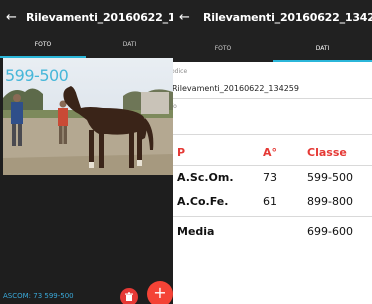 The image size is (372, 304). I want to click on code-field-underline, so click(272, 98).